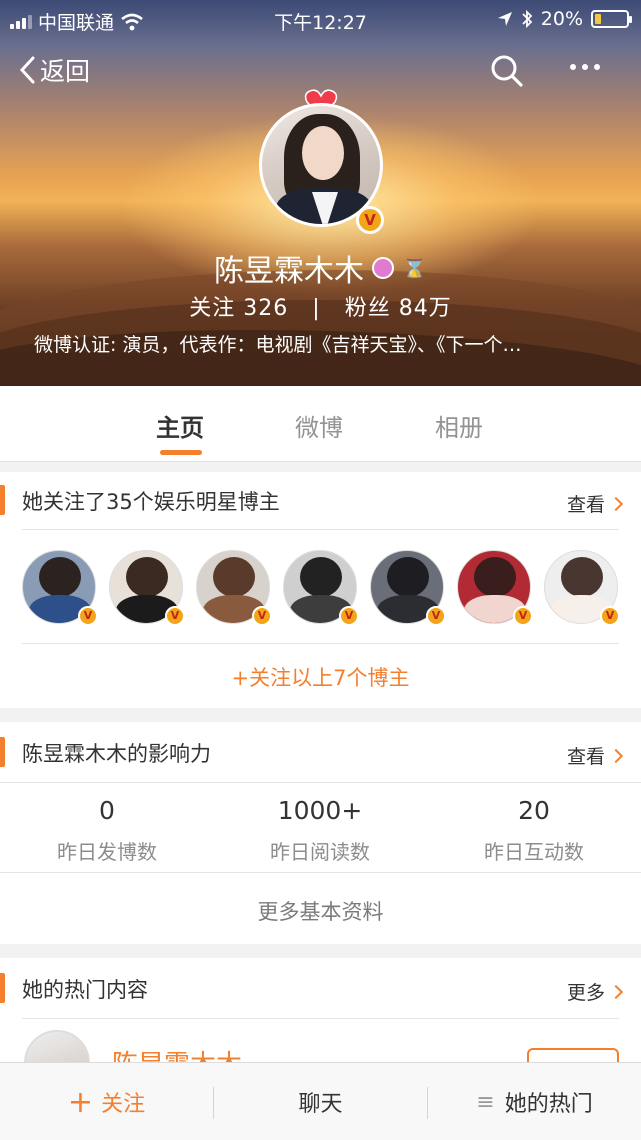 This screenshot has width=641, height=1140. I want to click on battery-percent: 20%, so click(561, 19).